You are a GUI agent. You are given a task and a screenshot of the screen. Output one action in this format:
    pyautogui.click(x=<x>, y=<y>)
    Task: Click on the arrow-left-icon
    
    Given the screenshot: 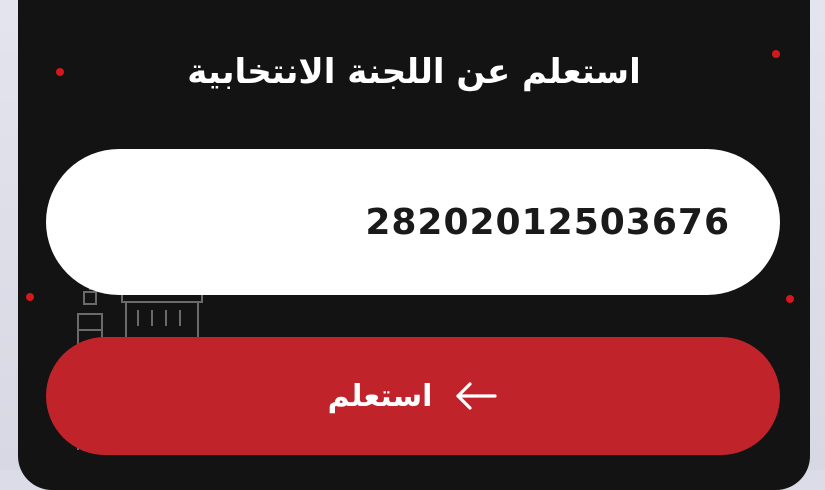 What is the action you would take?
    pyautogui.click(x=476, y=396)
    